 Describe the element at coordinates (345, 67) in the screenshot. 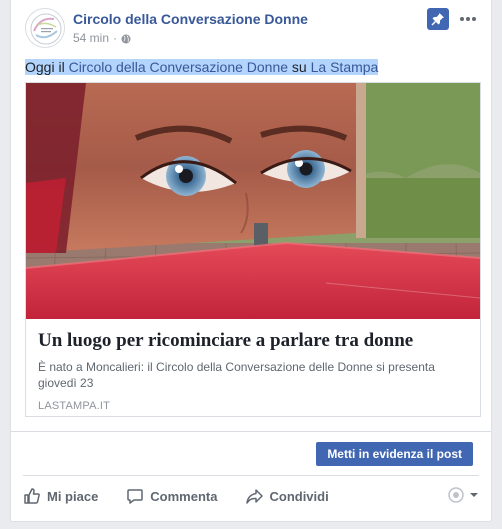

I see `mention-link-lastampa: La Stampa` at that location.